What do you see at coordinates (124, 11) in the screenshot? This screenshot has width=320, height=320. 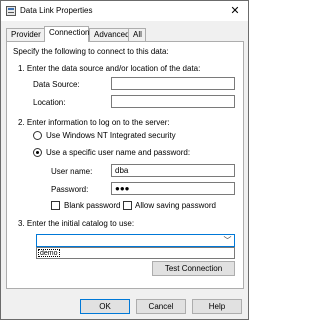 I see `title-bar: Data Link Properties ✕` at bounding box center [124, 11].